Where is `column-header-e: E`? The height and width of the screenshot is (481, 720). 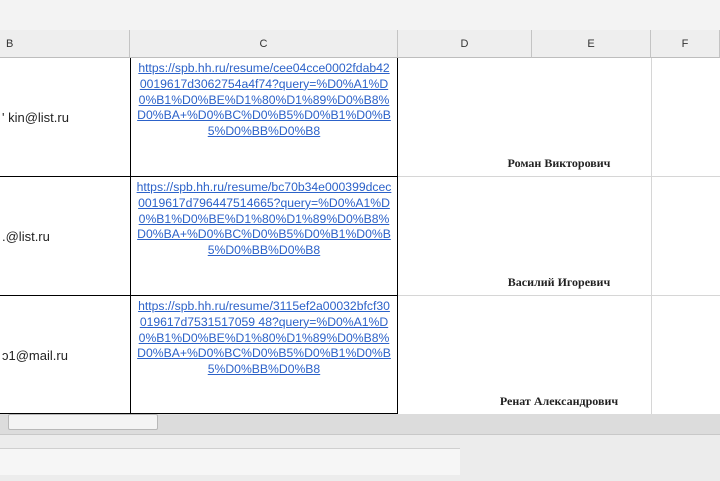 column-header-e: E is located at coordinates (591, 44).